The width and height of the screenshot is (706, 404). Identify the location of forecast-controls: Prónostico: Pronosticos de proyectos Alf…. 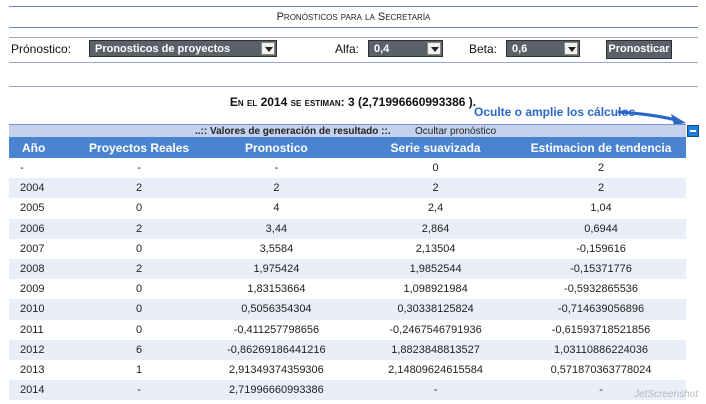
(353, 50).